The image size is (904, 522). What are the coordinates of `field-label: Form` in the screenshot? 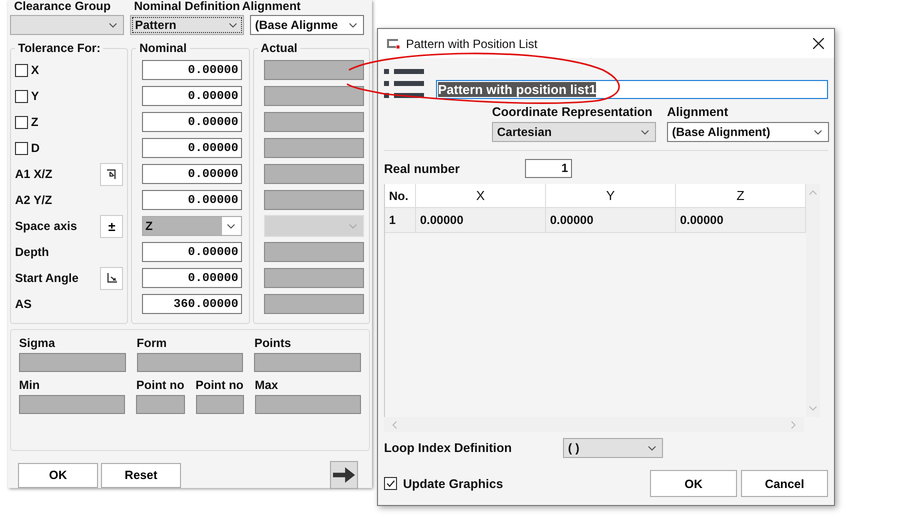 It's located at (152, 343).